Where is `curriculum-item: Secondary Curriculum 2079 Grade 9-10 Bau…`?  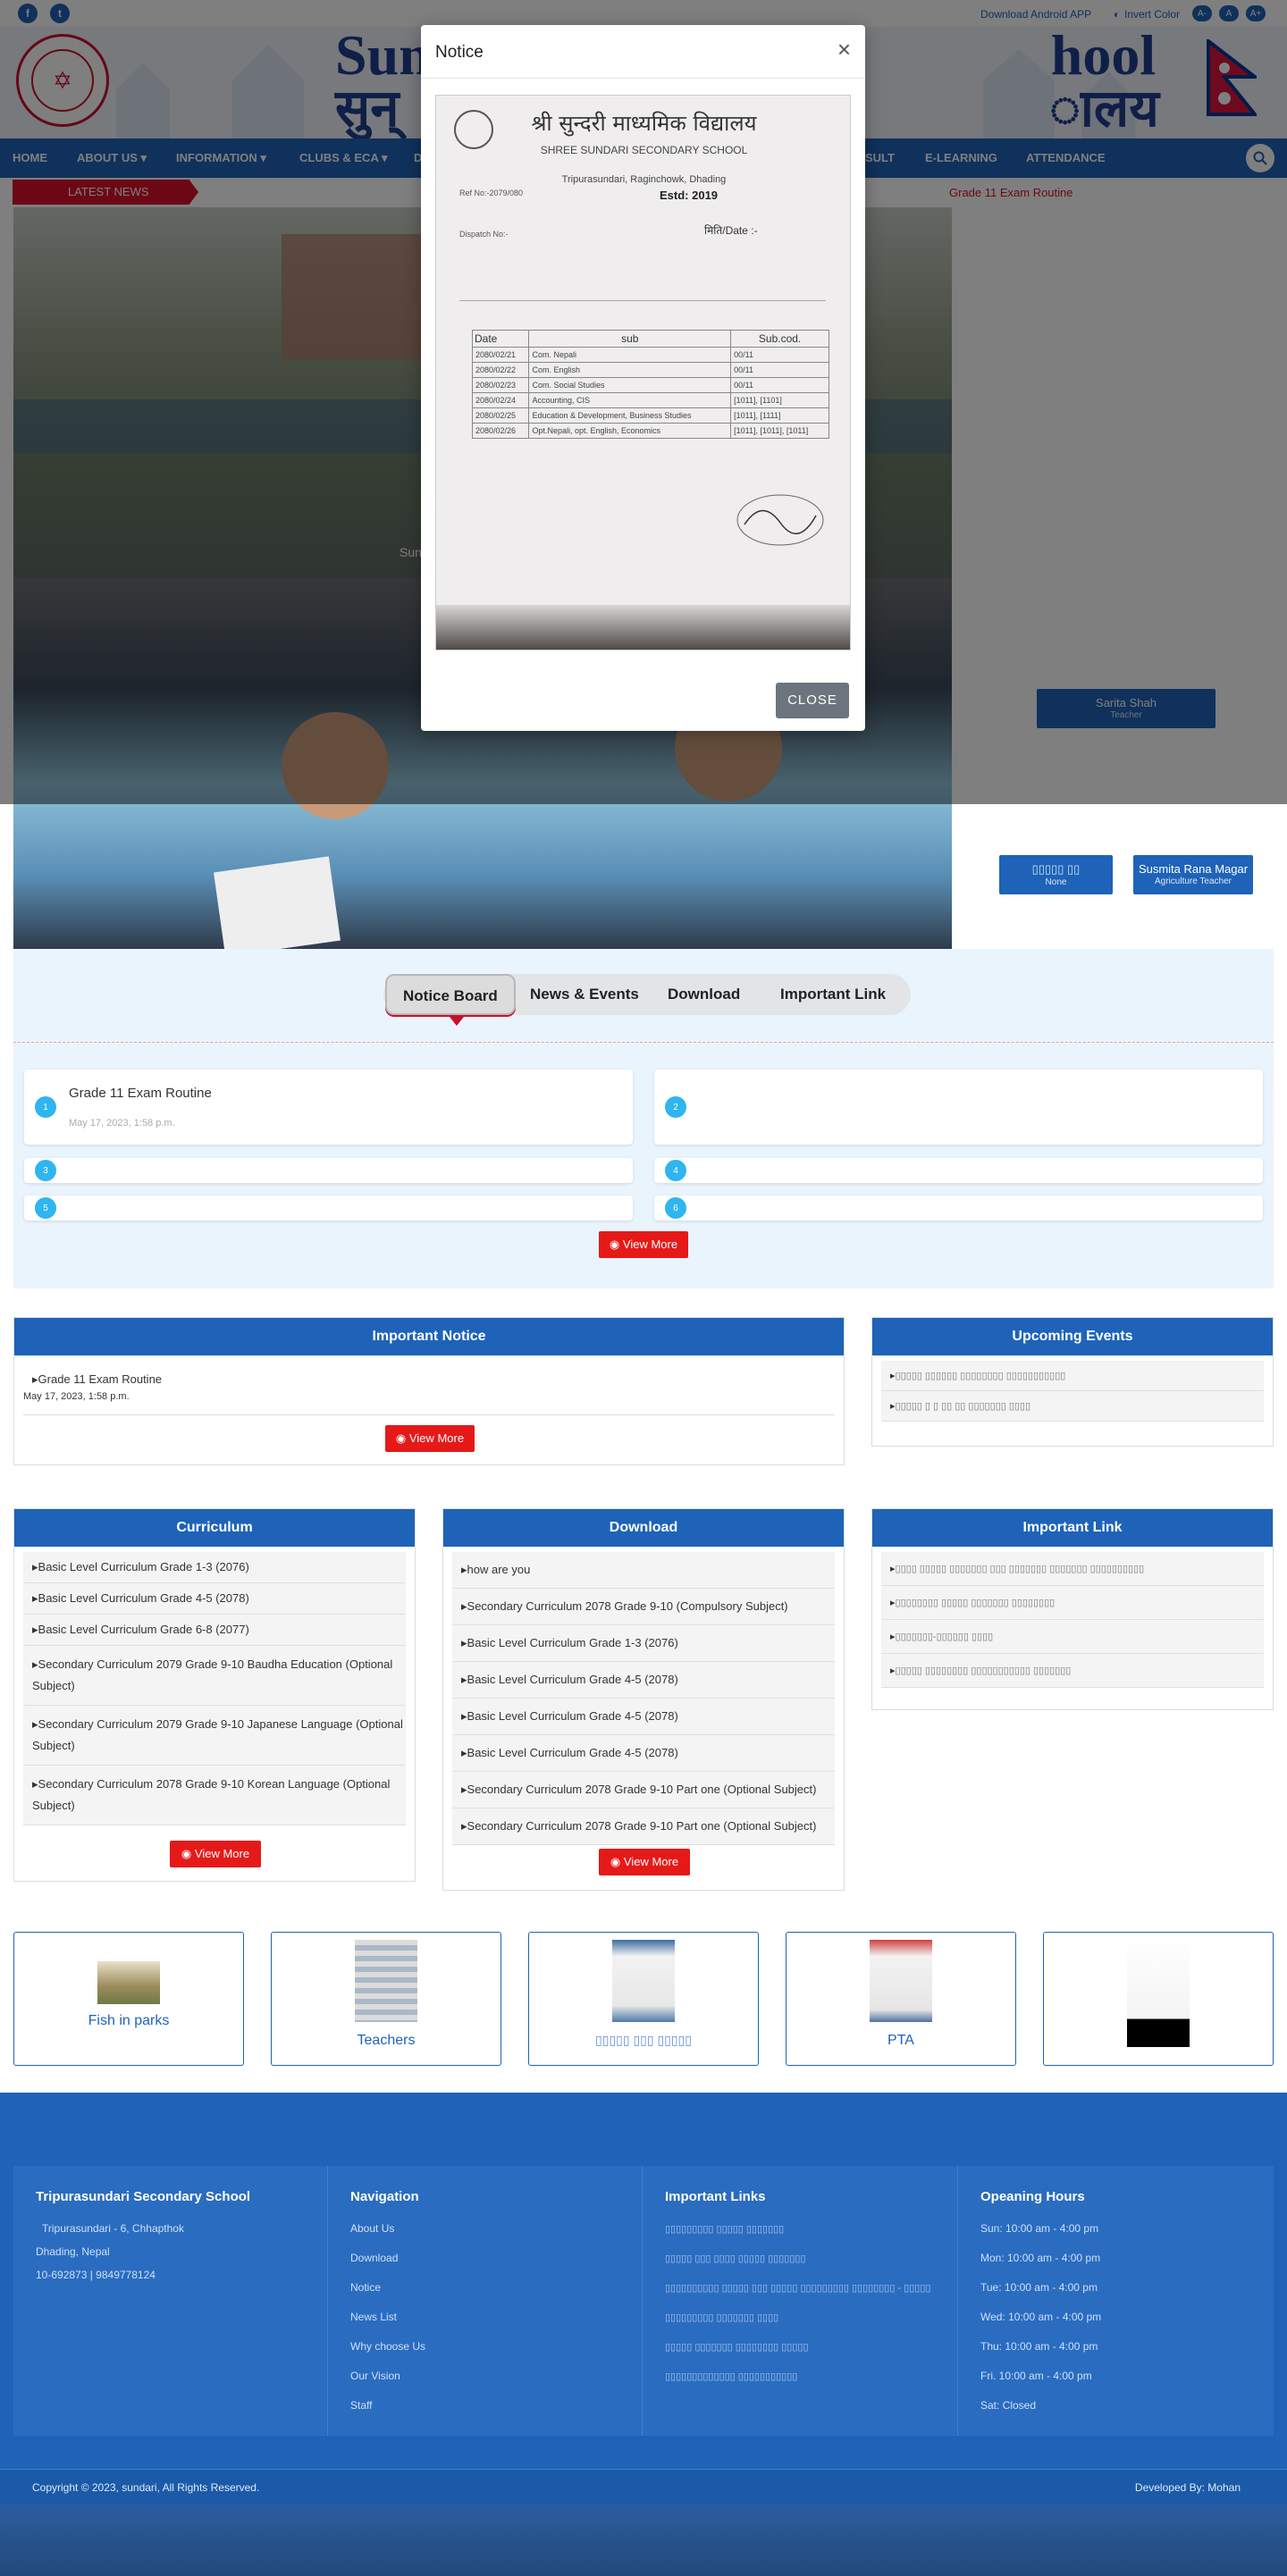 curriculum-item: Secondary Curriculum 2079 Grade 9-10 Bau… is located at coordinates (215, 1676).